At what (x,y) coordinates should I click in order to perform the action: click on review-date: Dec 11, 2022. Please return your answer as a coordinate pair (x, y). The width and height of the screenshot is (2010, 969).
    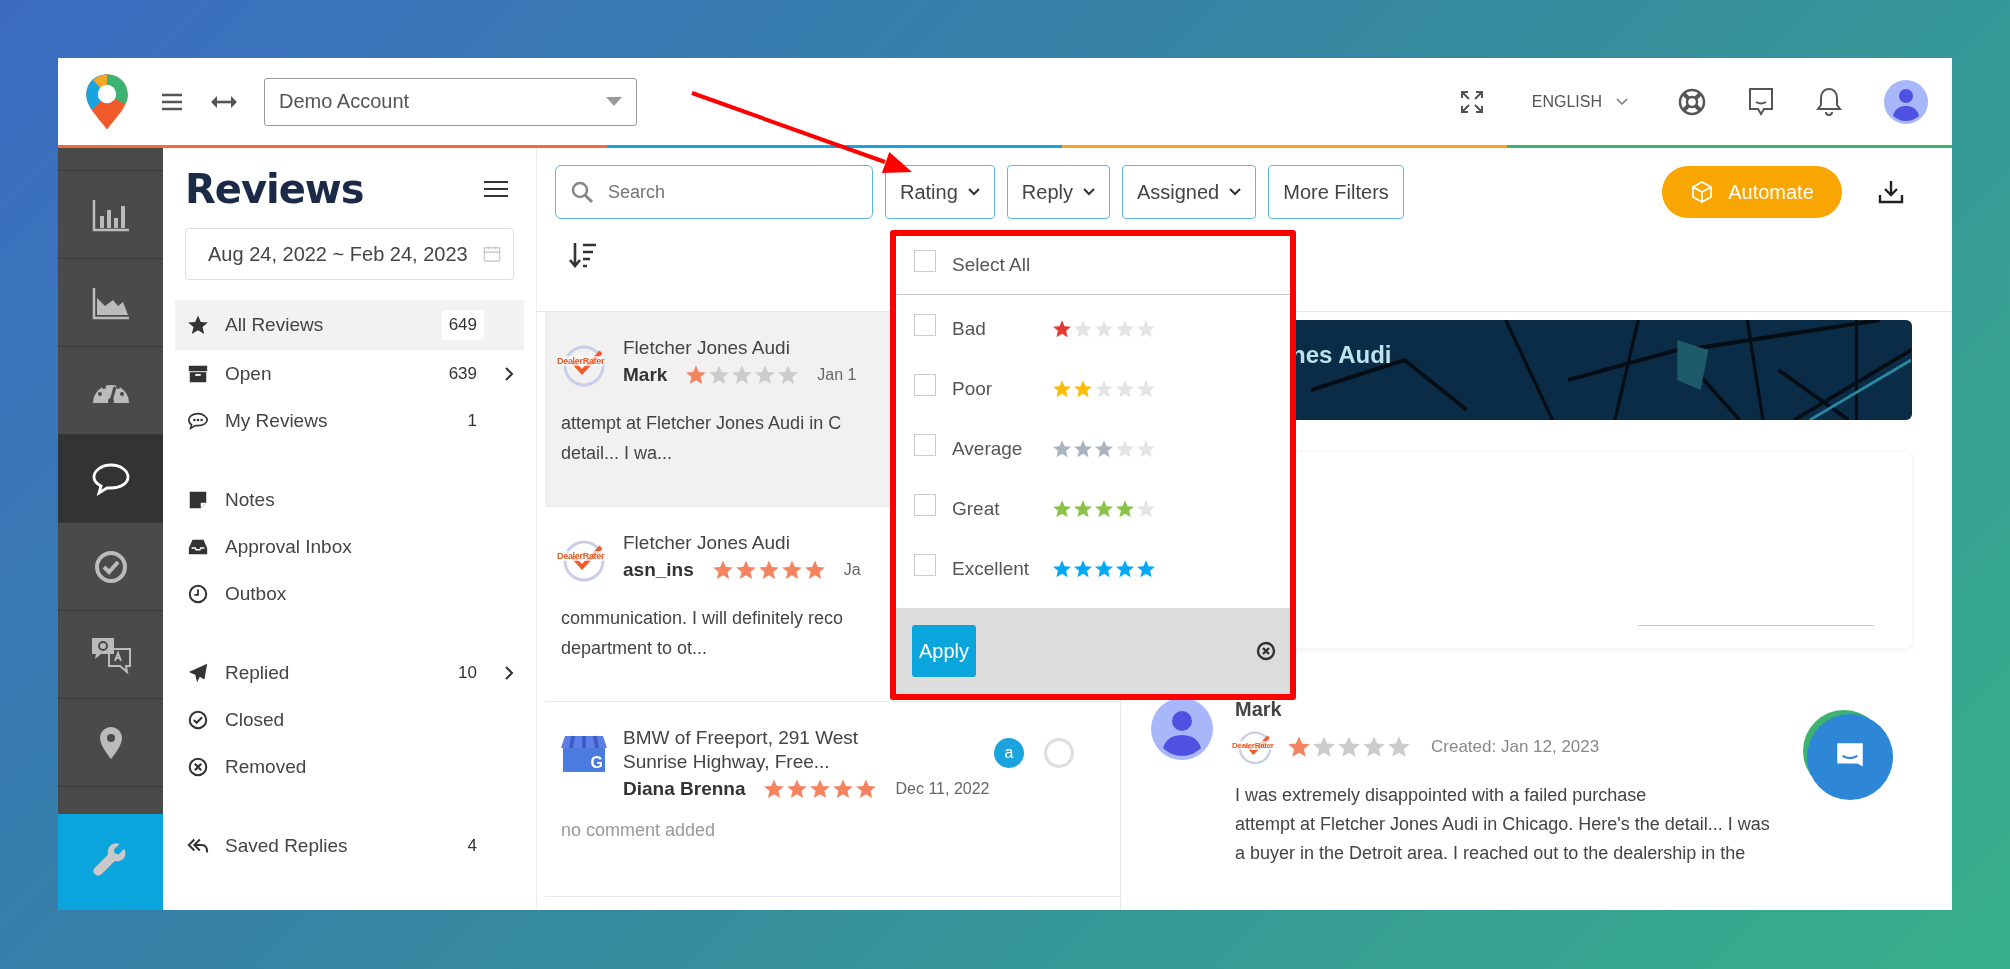
    Looking at the image, I should click on (942, 789).